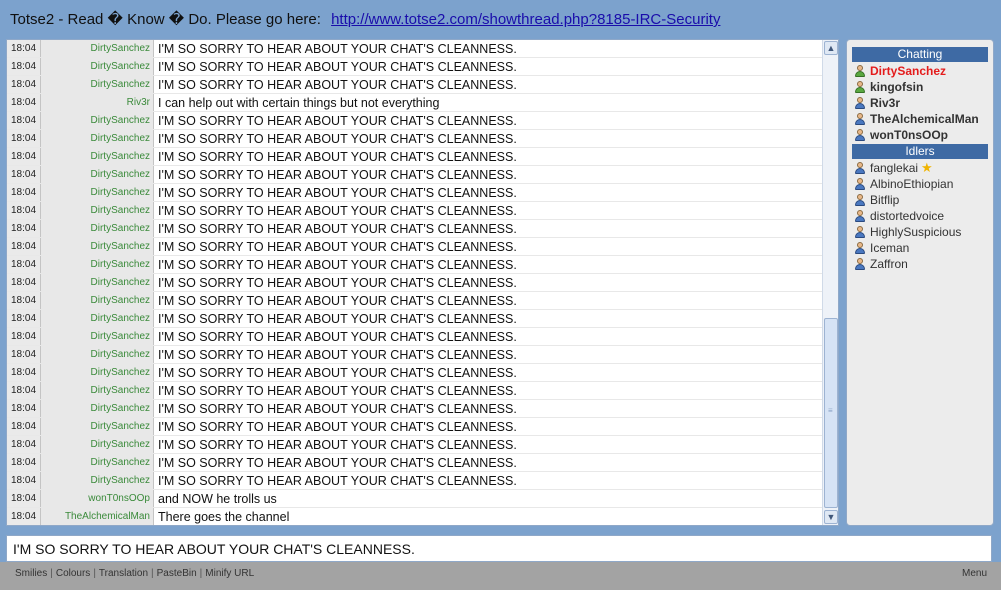 This screenshot has height=590, width=1001. I want to click on scroll-thumb: ≡, so click(831, 413).